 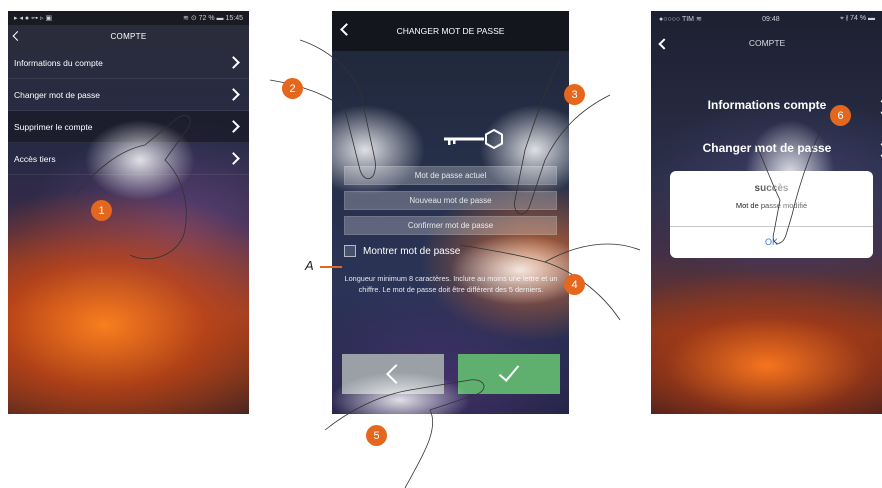 I want to click on menu-item-third-party-access: Accès tiers, so click(x=128, y=159).